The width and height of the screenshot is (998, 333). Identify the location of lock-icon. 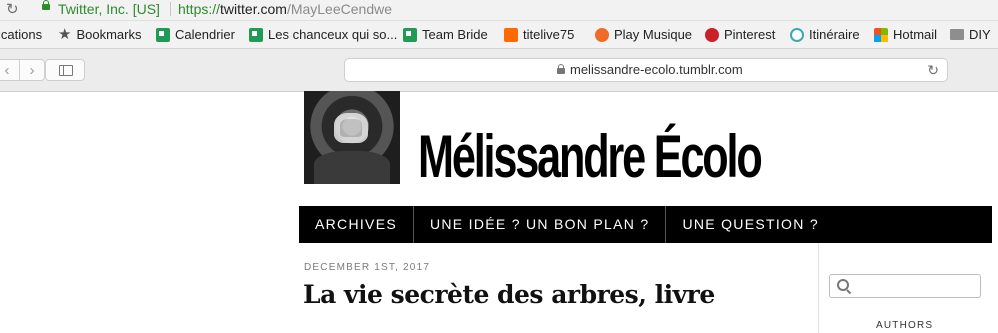
(561, 69).